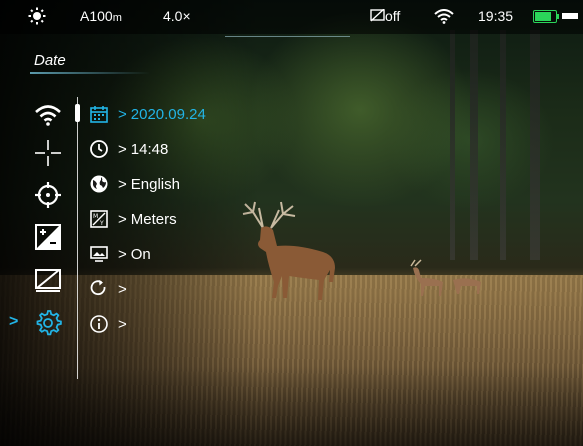  I want to click on status-bar: A100m 4.0× off 19:35, so click(291, 18).